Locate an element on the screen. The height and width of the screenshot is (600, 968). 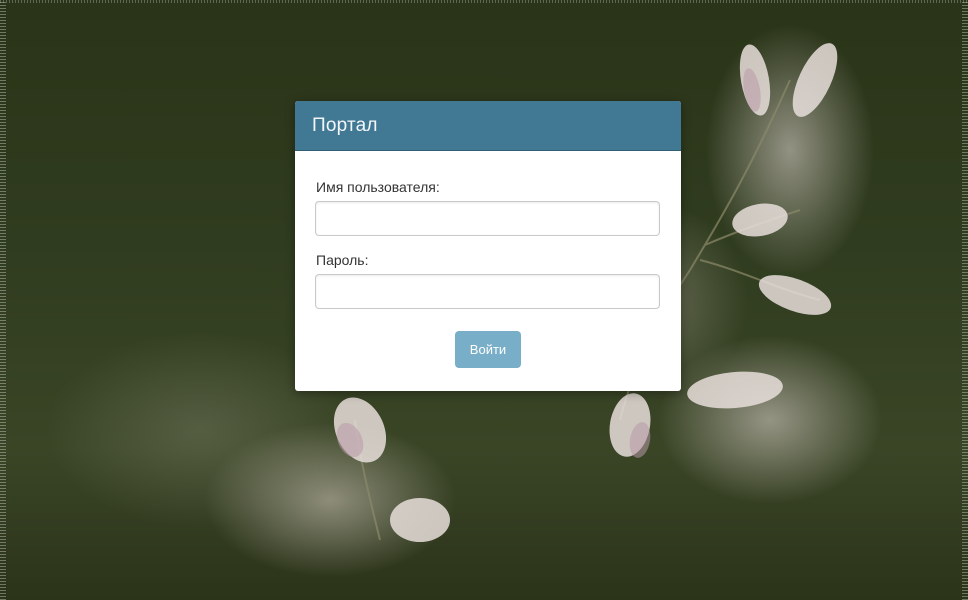
login-header: Портал is located at coordinates (488, 126).